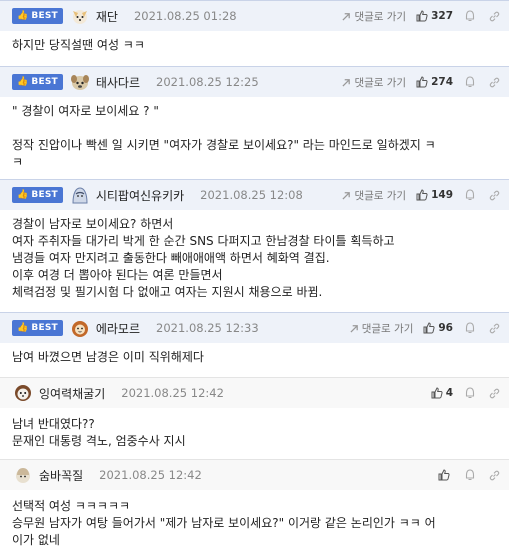 This screenshot has height=556, width=509. What do you see at coordinates (442, 82) in the screenshot?
I see `upvote-count: 274` at bounding box center [442, 82].